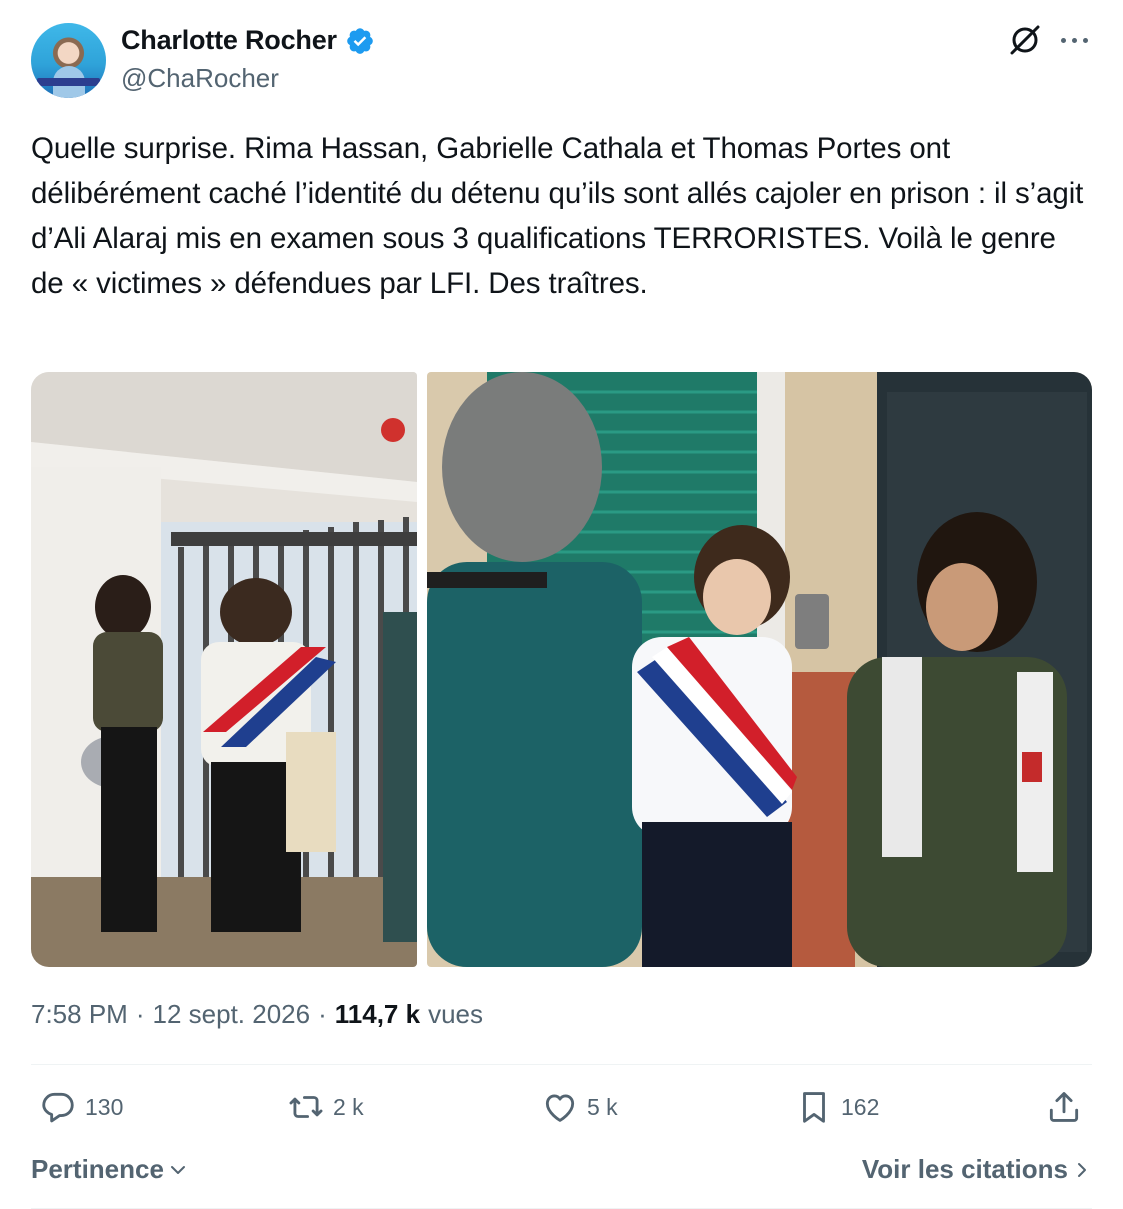 This screenshot has height=1209, width=1123. I want to click on quotes-link: Voir les citations, so click(977, 1169).